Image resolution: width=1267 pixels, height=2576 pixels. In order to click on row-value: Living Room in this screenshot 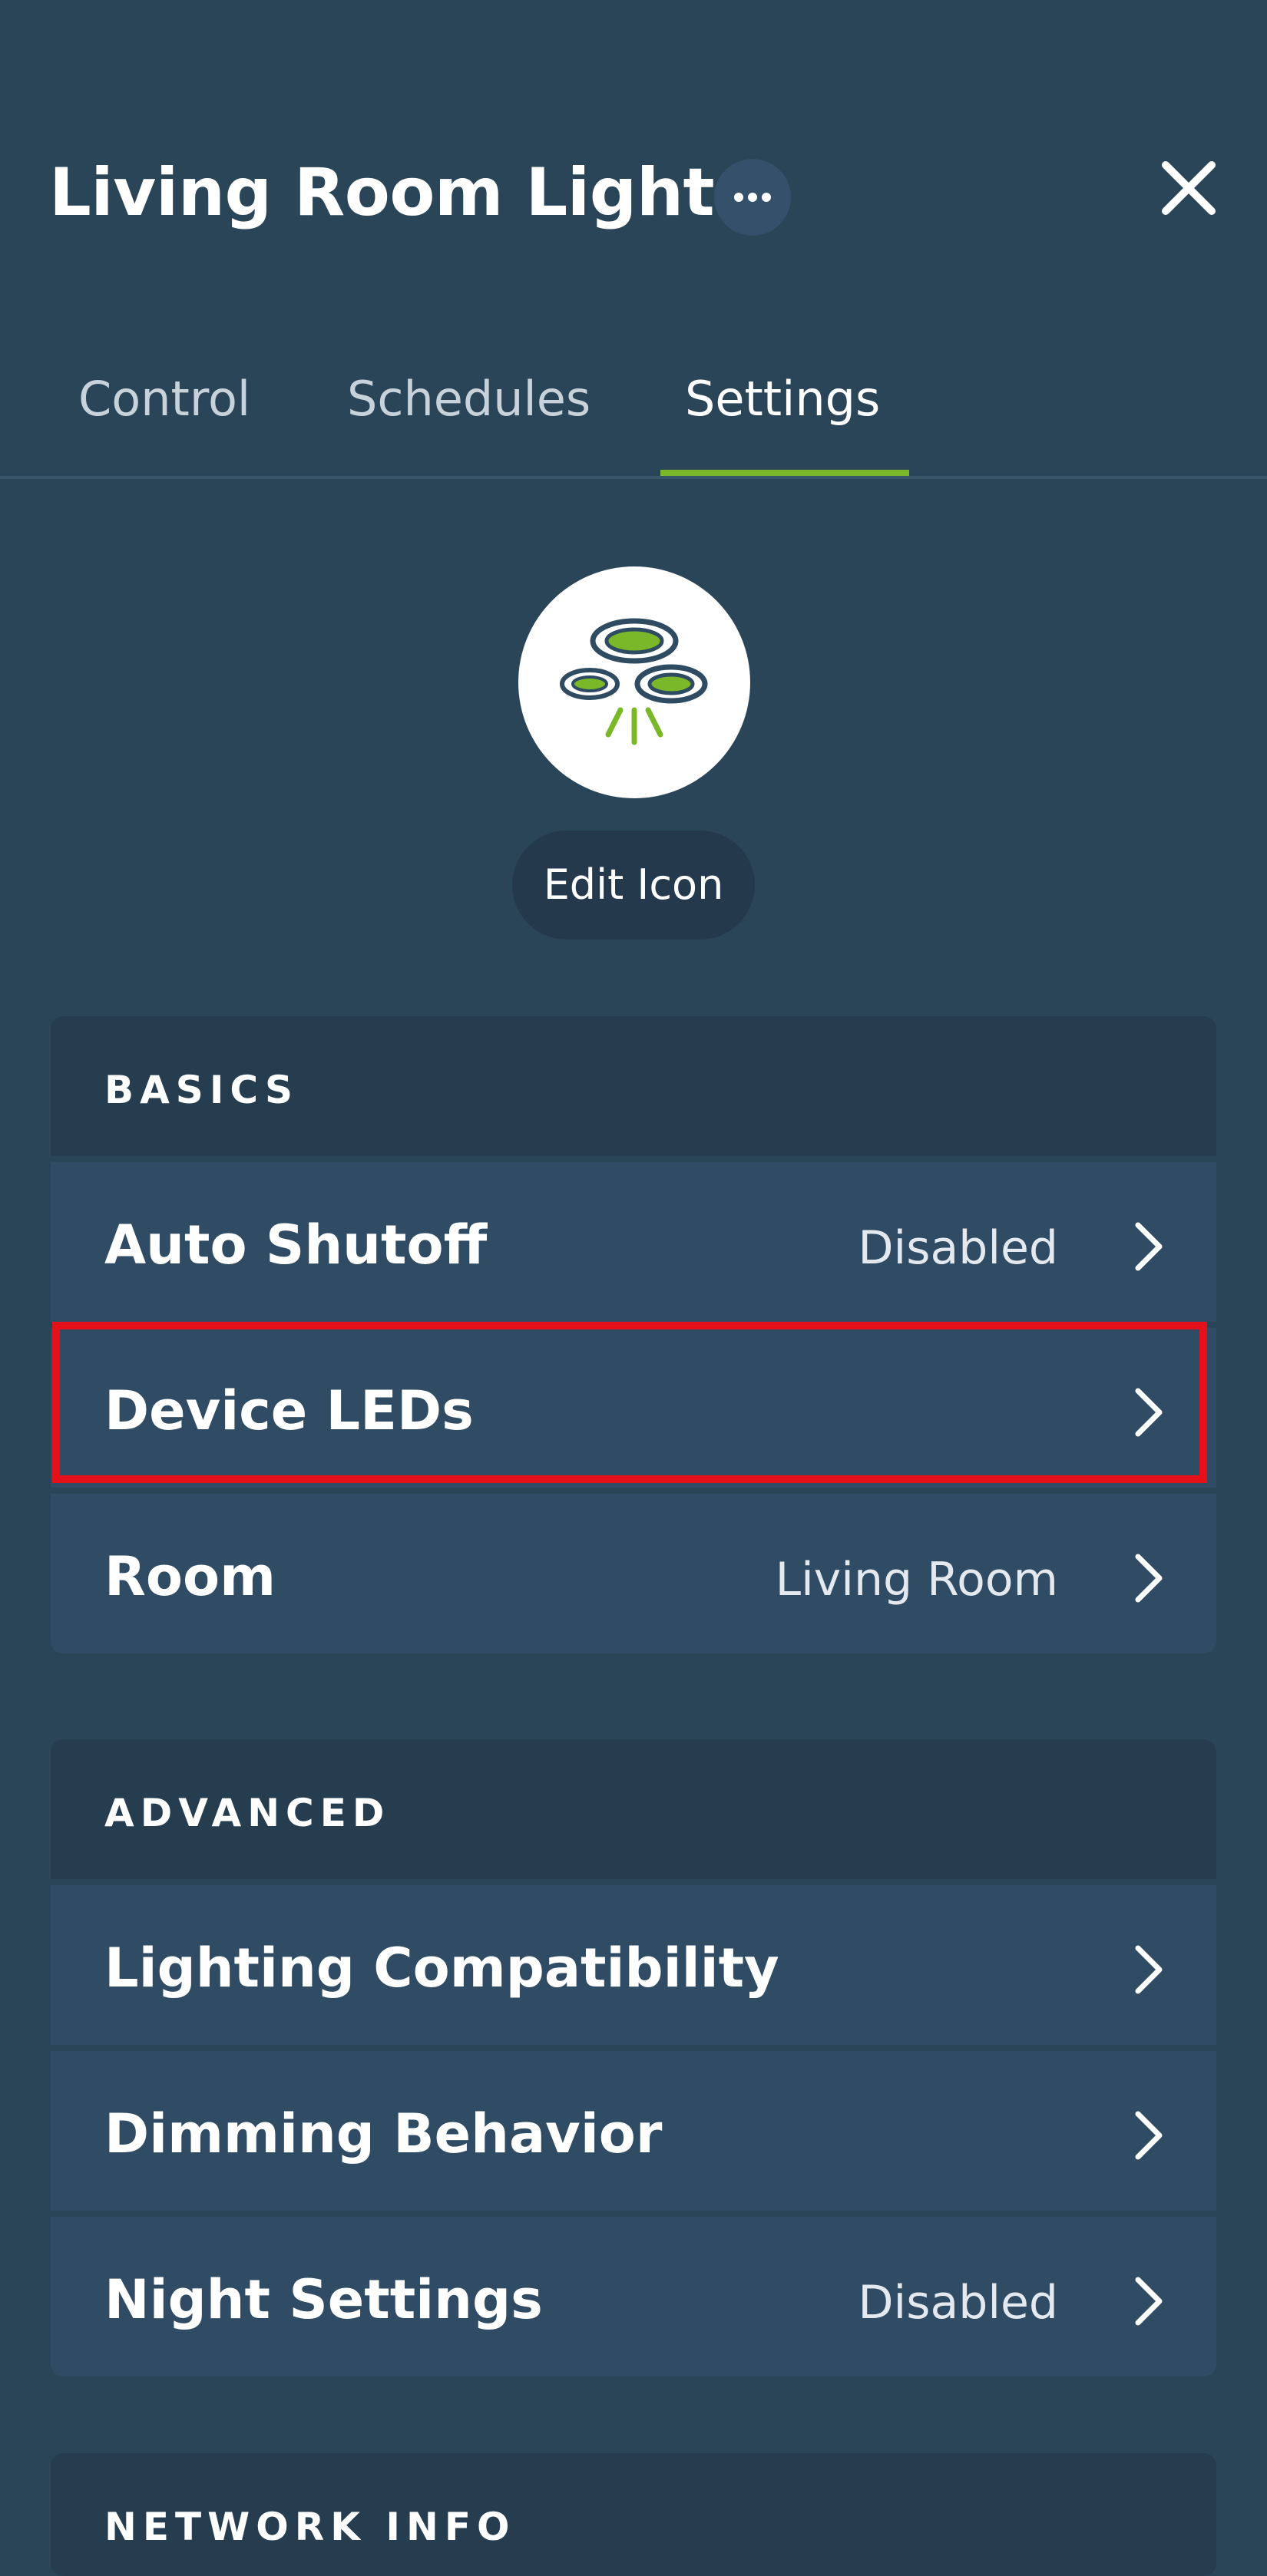, I will do `click(916, 1580)`.